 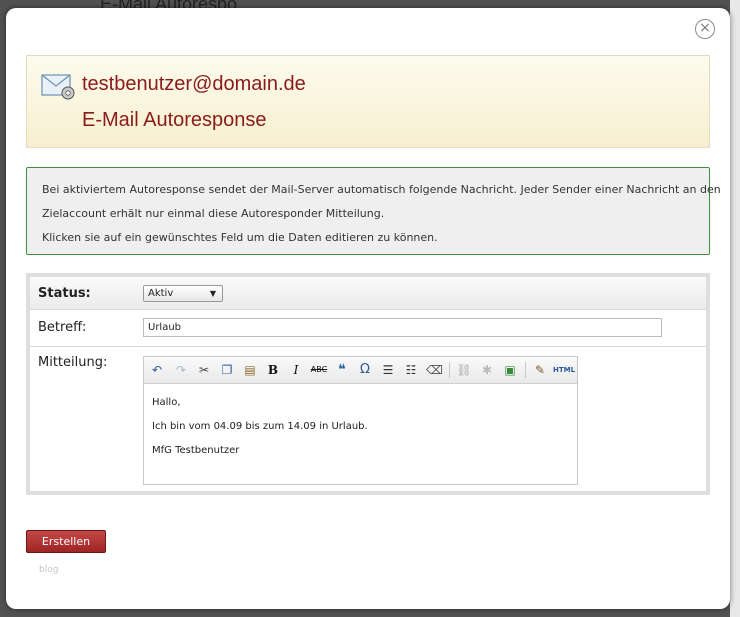 I want to click on undo-icon: ↶, so click(x=157, y=370).